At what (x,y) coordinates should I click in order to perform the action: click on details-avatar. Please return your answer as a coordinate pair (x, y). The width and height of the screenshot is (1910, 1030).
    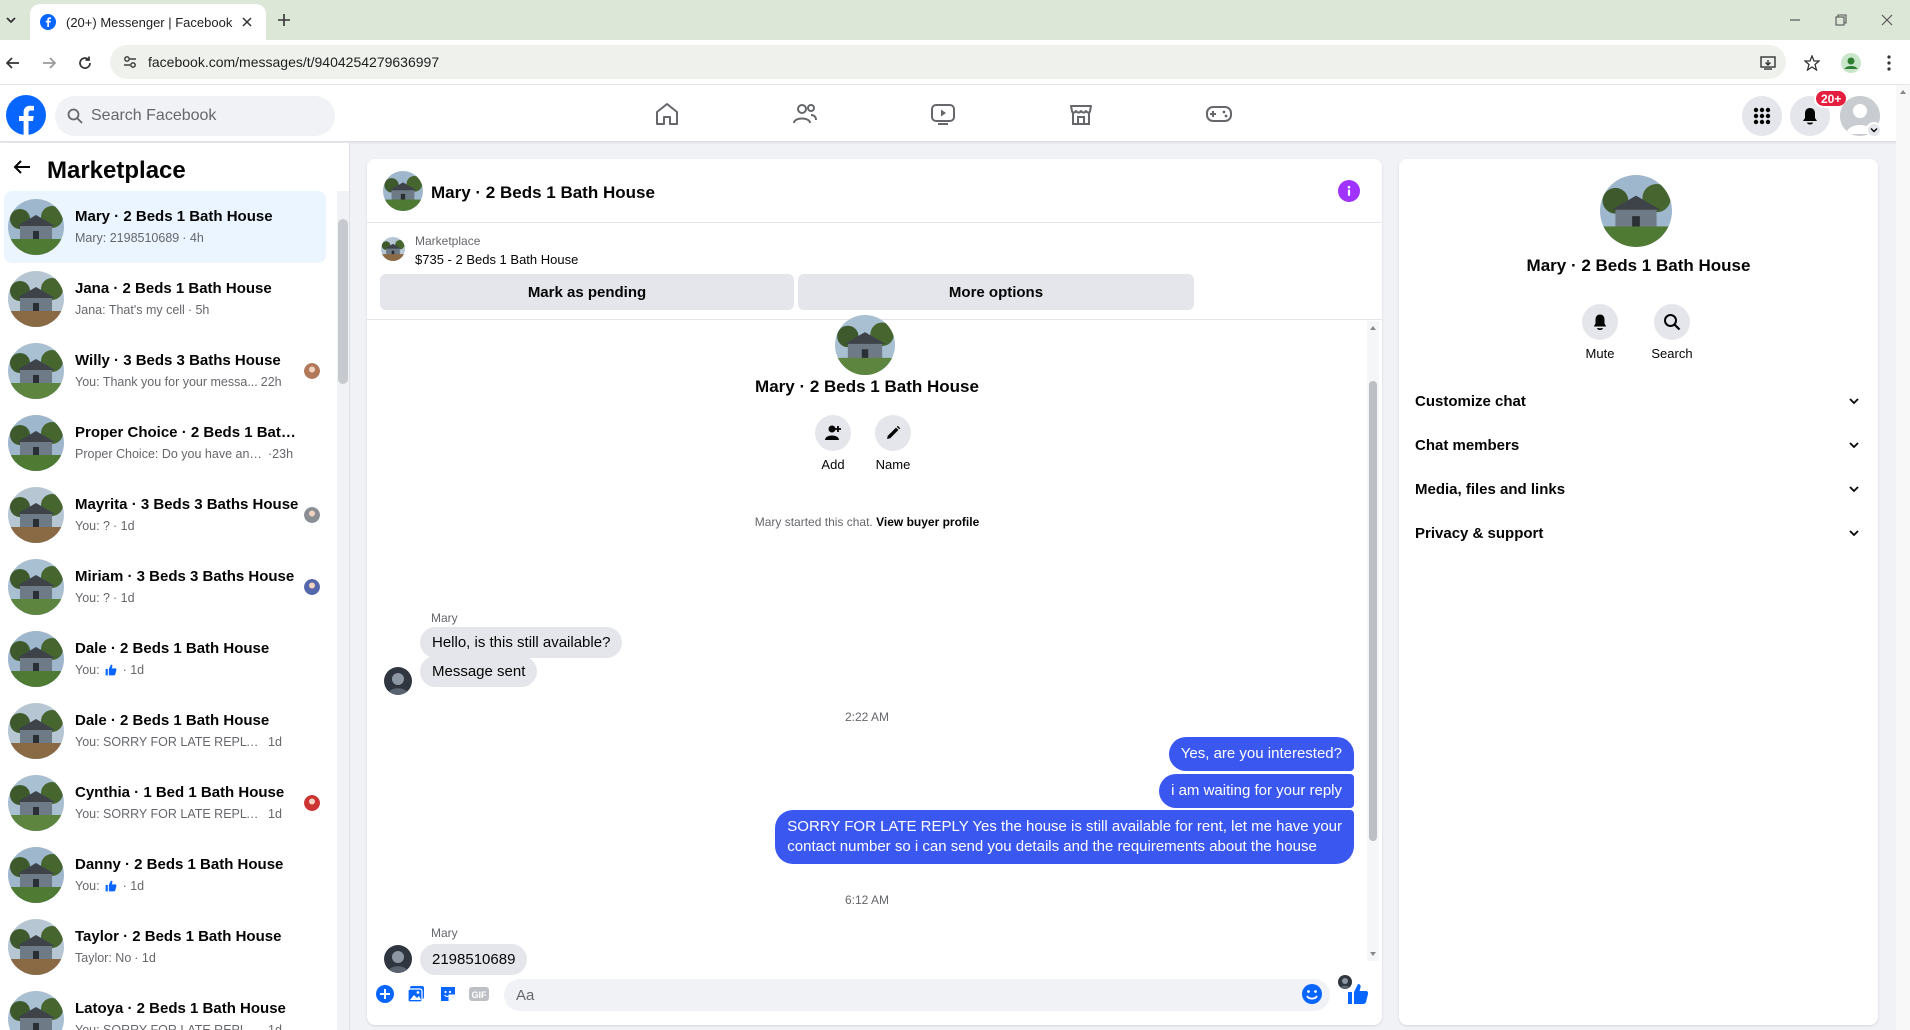
    Looking at the image, I should click on (1636, 211).